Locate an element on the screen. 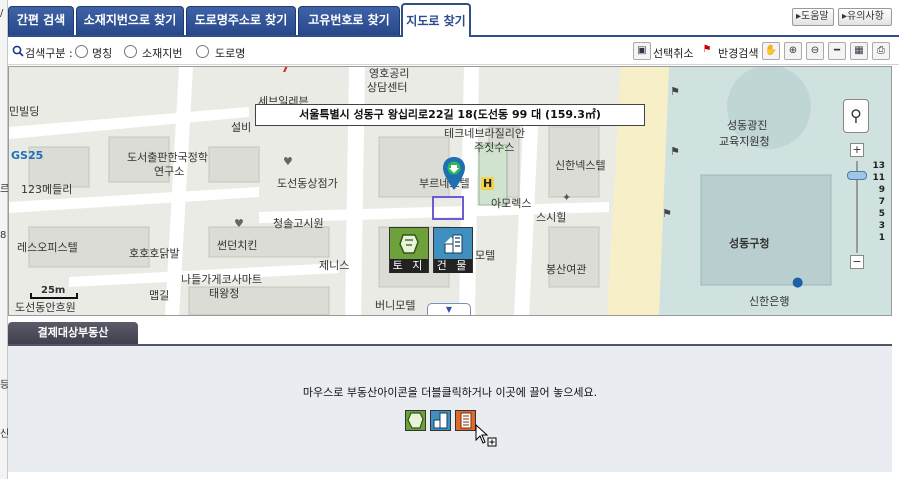 The height and width of the screenshot is (479, 899). radio-road-name is located at coordinates (202, 51).